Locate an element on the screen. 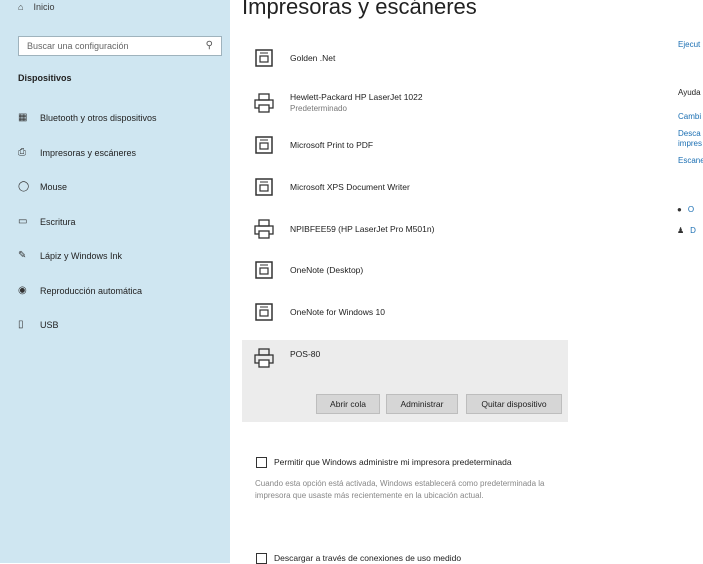 This screenshot has height=564, width=703. feedback-row: ● O is located at coordinates (685, 209).